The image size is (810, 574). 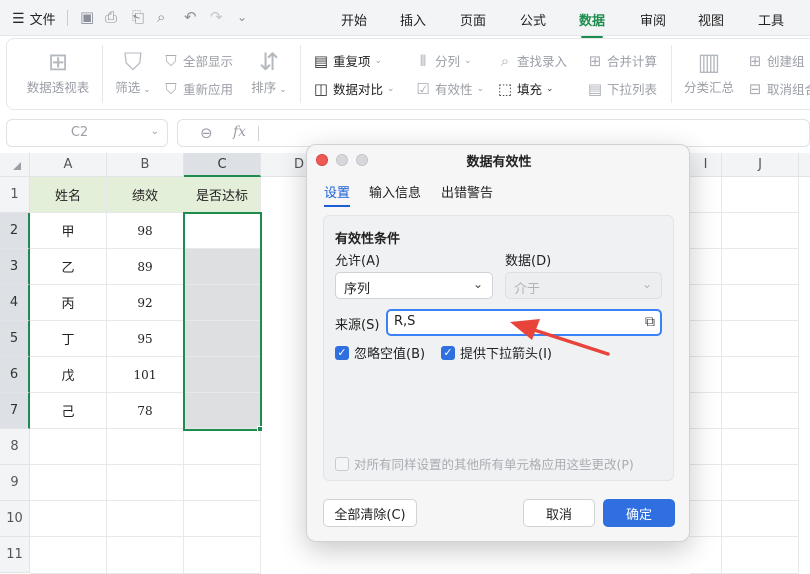 I want to click on column-header-k, so click(x=804, y=165).